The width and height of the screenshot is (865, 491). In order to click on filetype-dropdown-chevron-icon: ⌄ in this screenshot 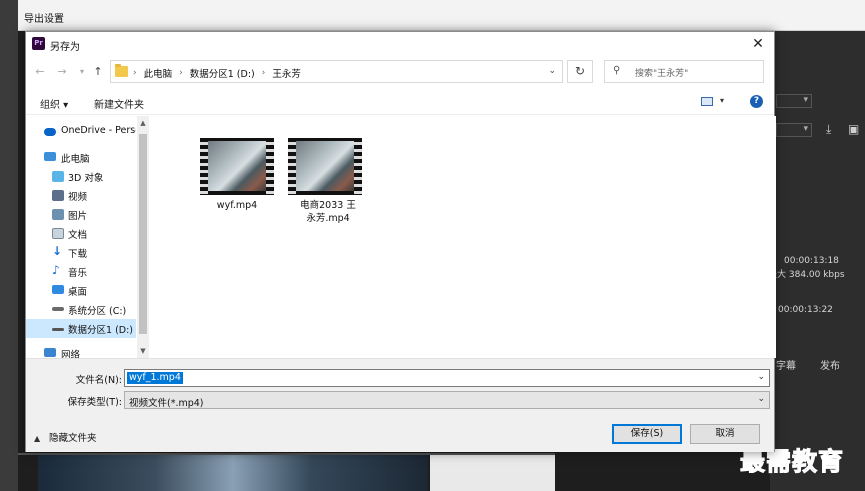, I will do `click(761, 399)`.